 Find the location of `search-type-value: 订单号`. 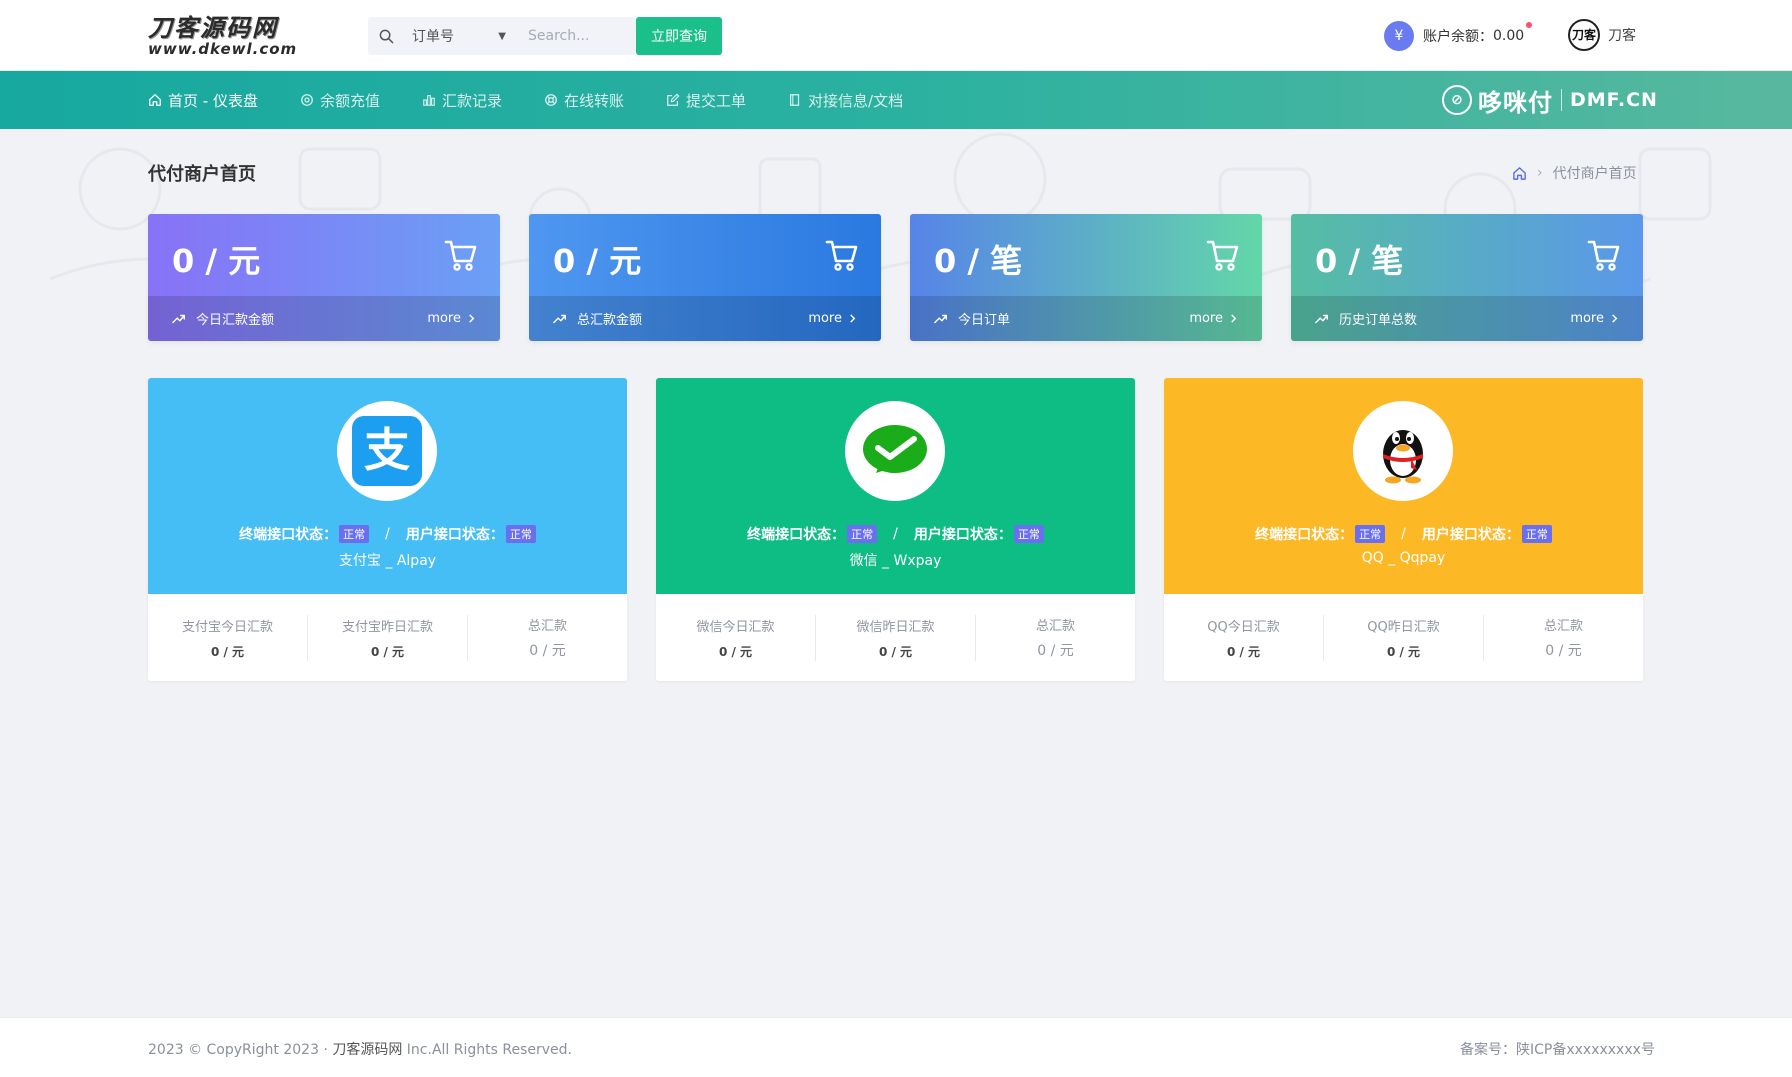

search-type-value: 订单号 is located at coordinates (433, 37).